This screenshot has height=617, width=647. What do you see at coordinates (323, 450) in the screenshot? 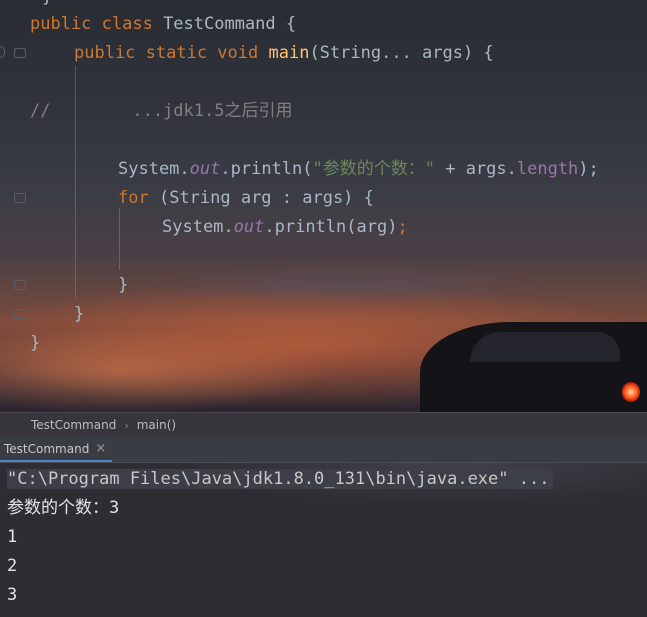
I see `run-panel-header: TestCommand ×` at bounding box center [323, 450].